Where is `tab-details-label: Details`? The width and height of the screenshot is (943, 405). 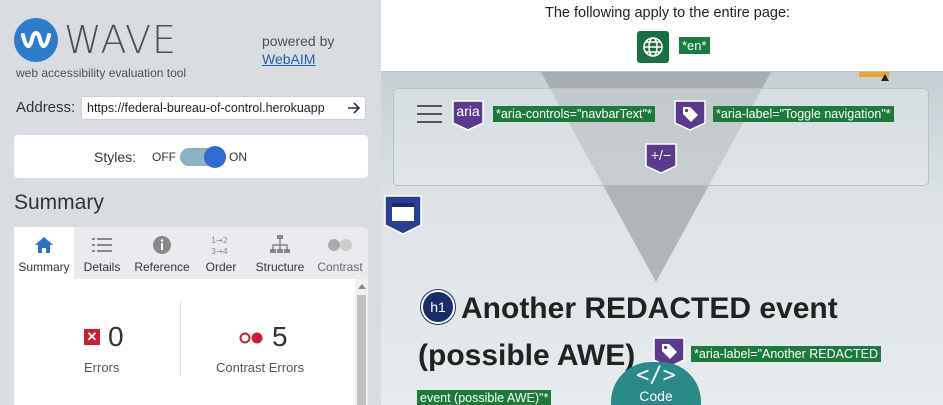 tab-details-label: Details is located at coordinates (102, 267).